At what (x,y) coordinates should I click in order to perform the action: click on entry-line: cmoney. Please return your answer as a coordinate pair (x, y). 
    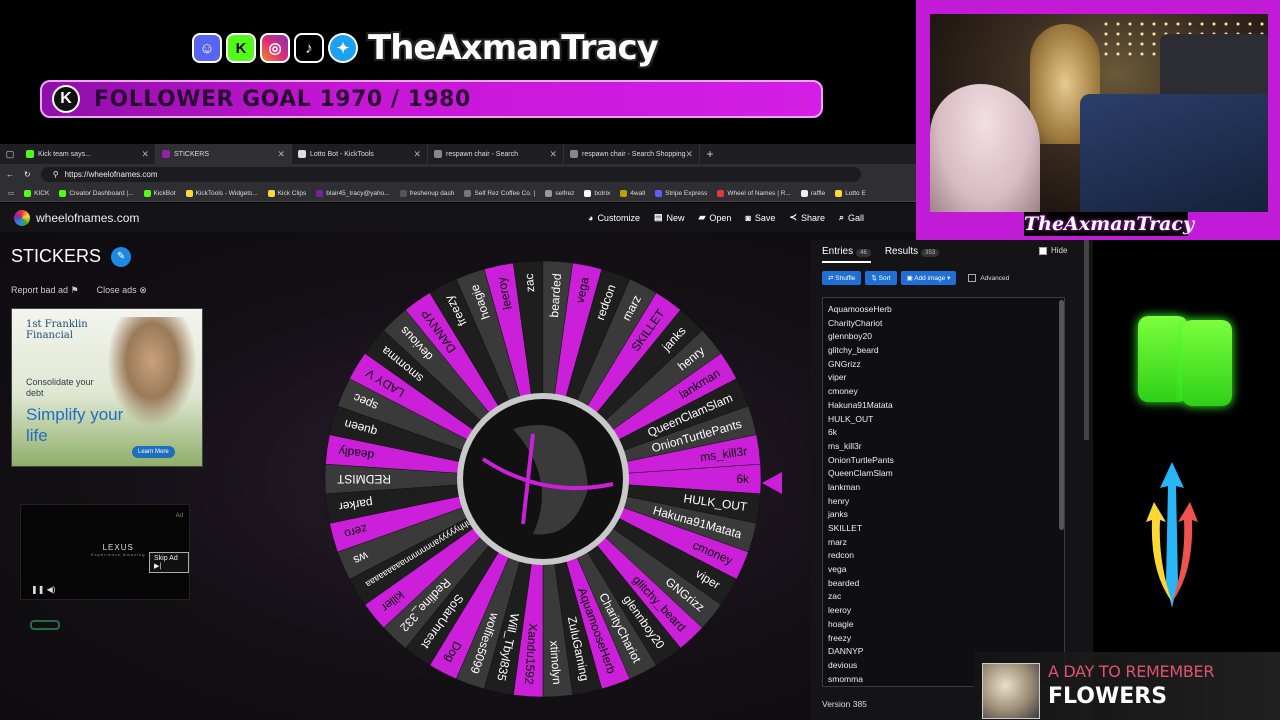
    Looking at the image, I should click on (943, 392).